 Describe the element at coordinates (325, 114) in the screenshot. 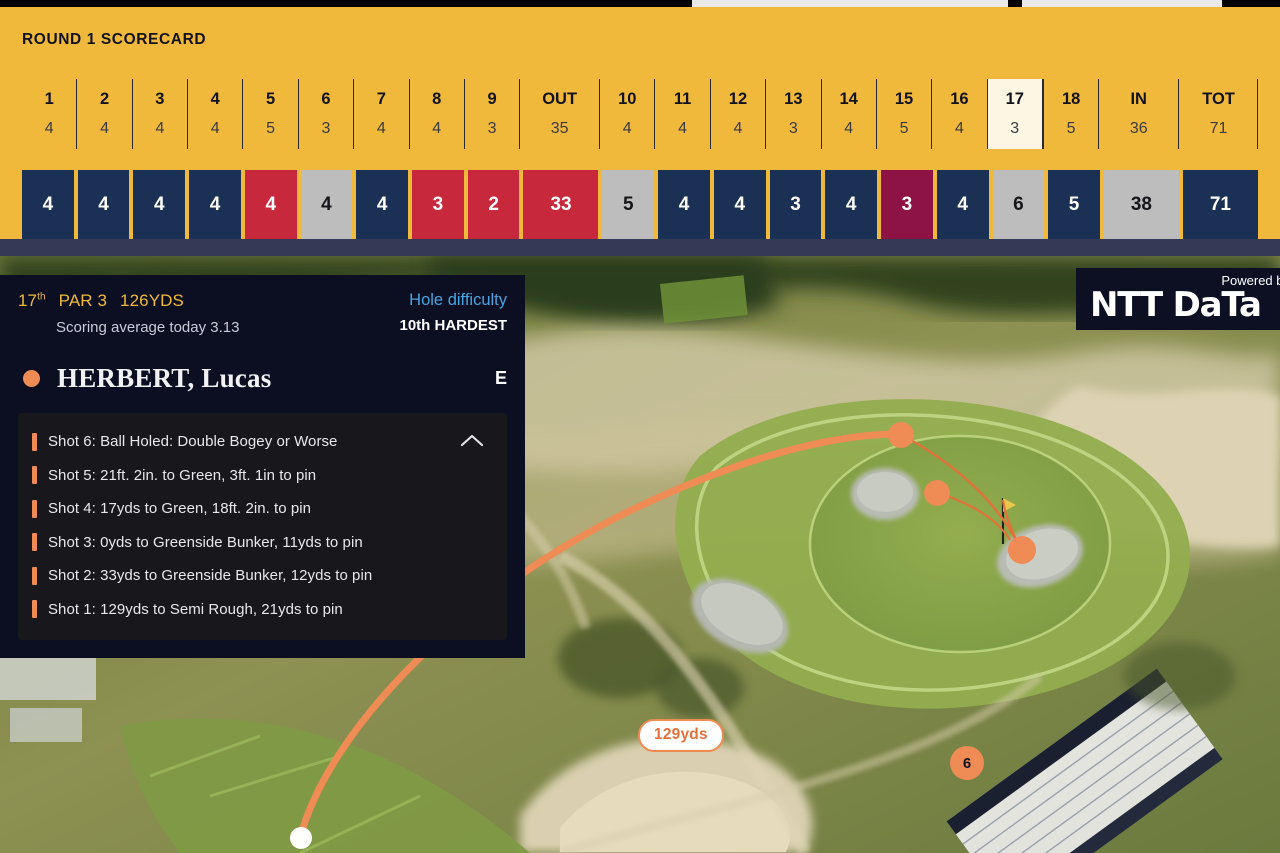

I see `par-cell-6: 63` at that location.